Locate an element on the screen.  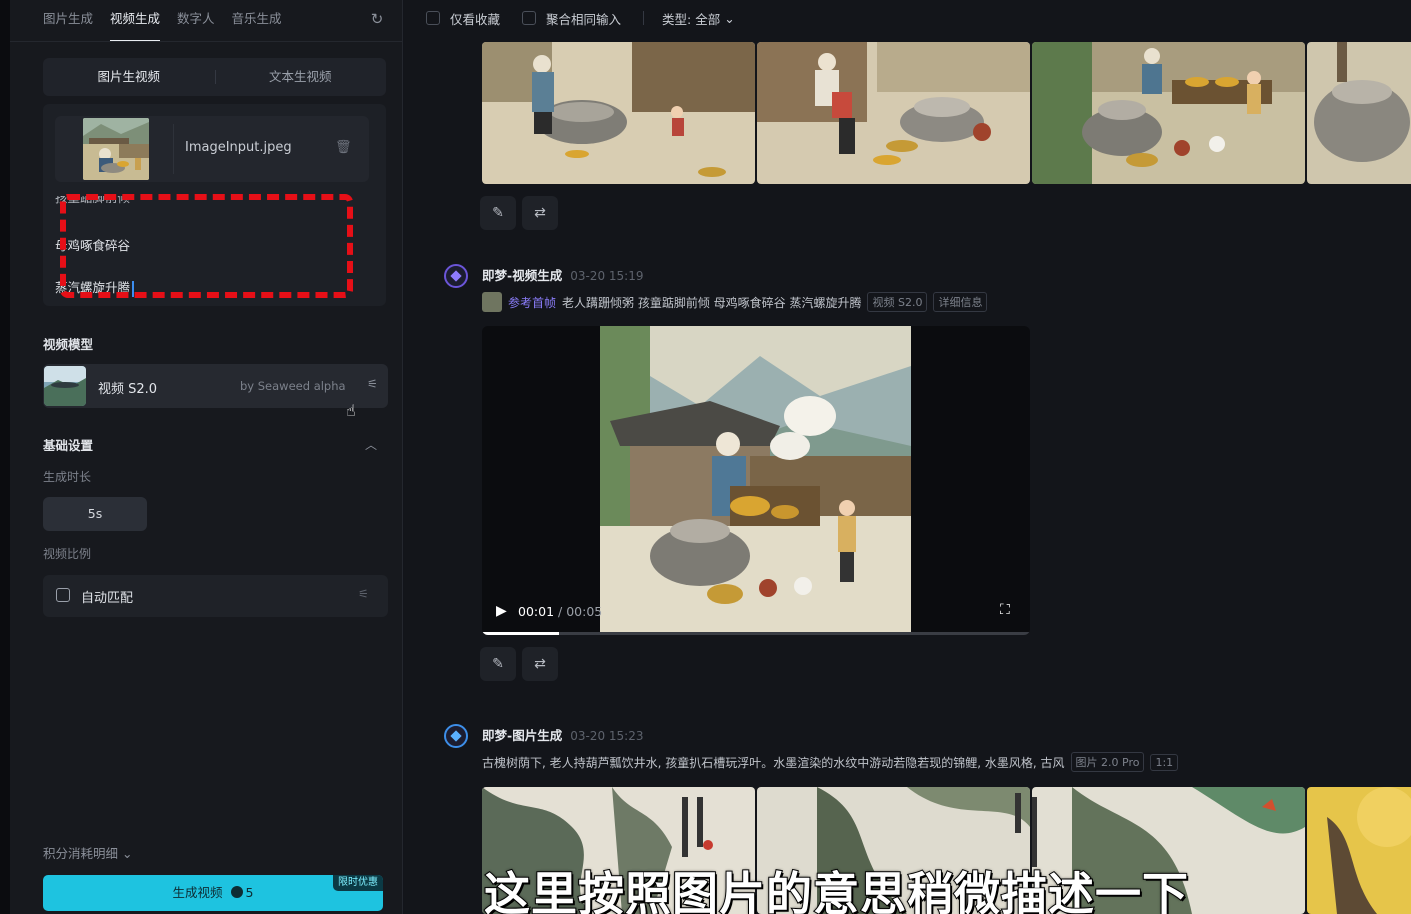
filter-bar: 仅看收藏 聚合相同输入 类型: 全部 ⌄ is located at coordinates (591, 18).